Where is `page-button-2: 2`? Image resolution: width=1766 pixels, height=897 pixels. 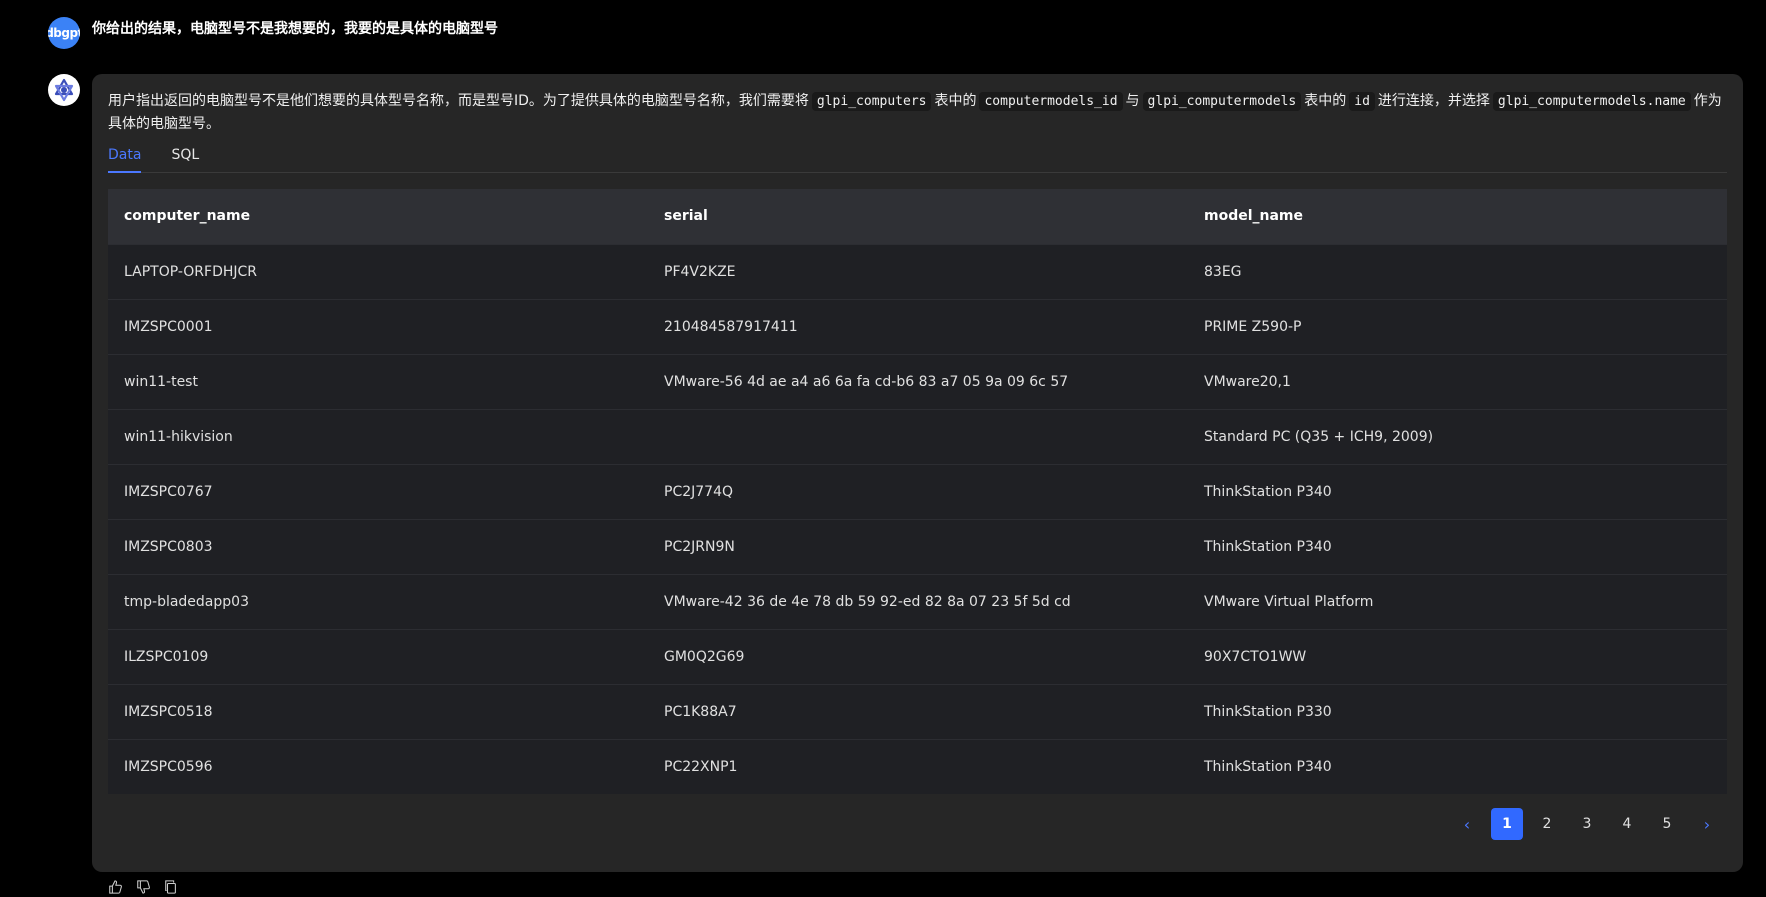
page-button-2: 2 is located at coordinates (1547, 824).